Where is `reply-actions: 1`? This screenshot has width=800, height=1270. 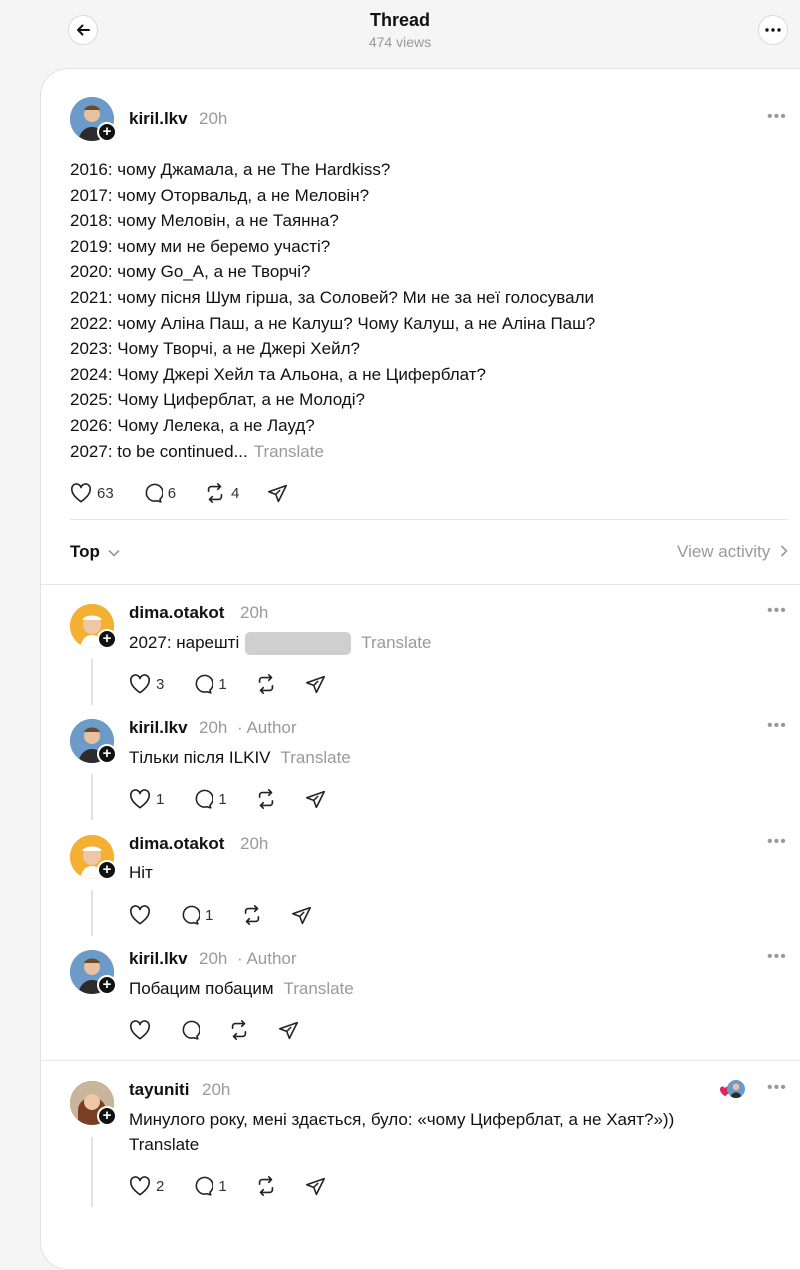
reply-actions: 1 is located at coordinates (234, 915).